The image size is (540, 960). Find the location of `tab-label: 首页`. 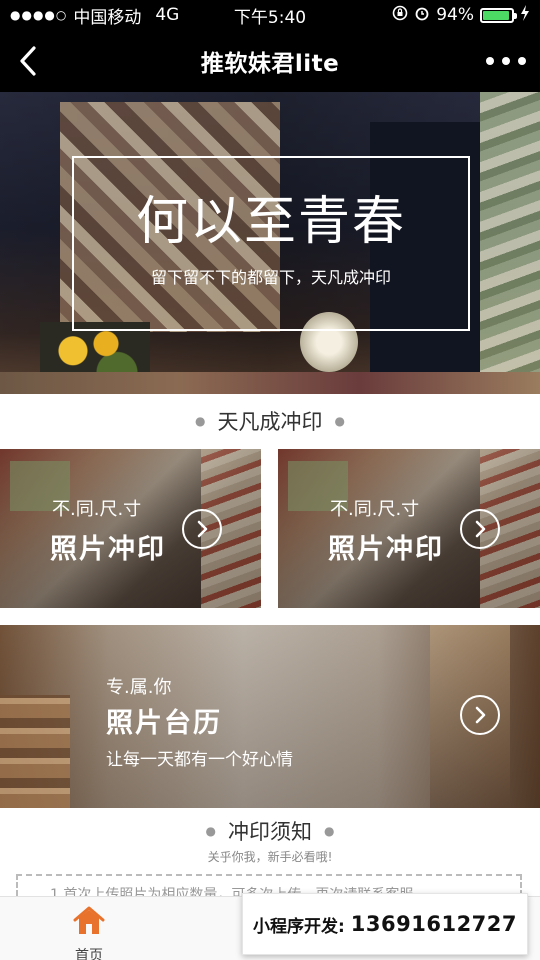

tab-label: 首页 is located at coordinates (89, 954).